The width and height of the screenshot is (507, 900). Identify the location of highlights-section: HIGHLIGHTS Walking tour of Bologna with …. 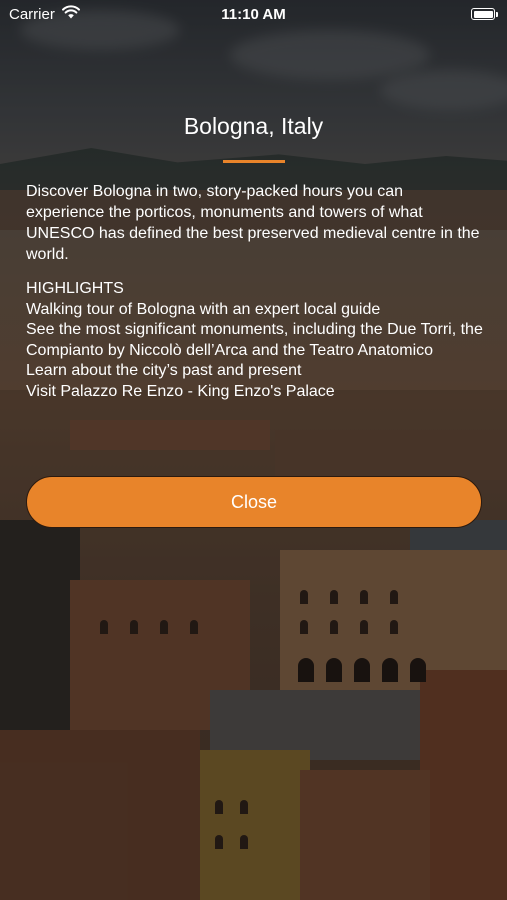
(256, 340).